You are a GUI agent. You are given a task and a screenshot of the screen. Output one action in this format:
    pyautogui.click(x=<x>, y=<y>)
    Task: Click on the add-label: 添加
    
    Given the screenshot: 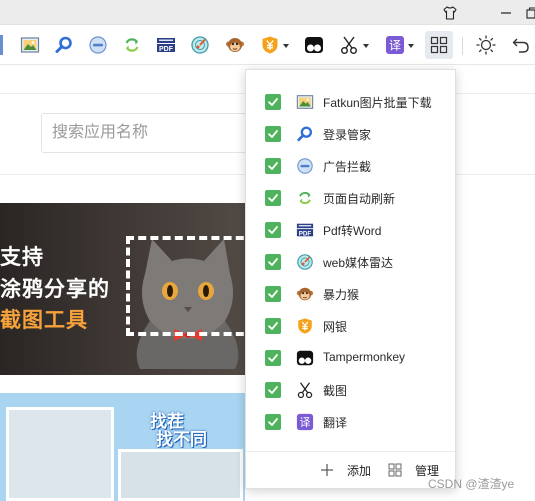 What is the action you would take?
    pyautogui.click(x=359, y=470)
    